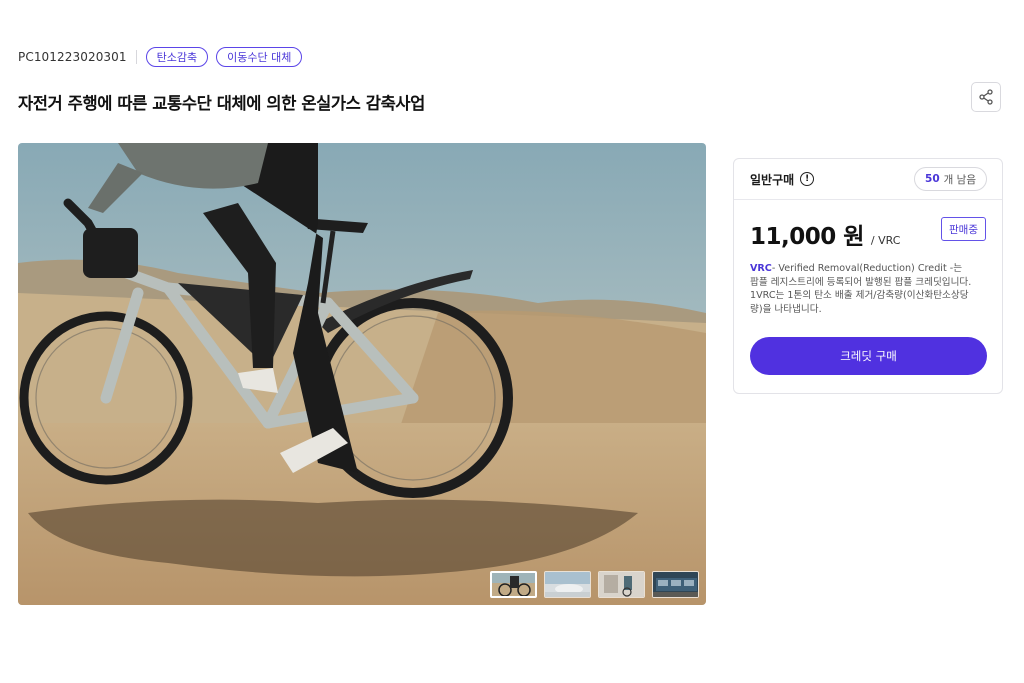  What do you see at coordinates (859, 295) in the screenshot?
I see `vrc-desc-line3: 1VRC는 1톤의 탄소 배출 제거/감축량(이산화탄소상당` at bounding box center [859, 295].